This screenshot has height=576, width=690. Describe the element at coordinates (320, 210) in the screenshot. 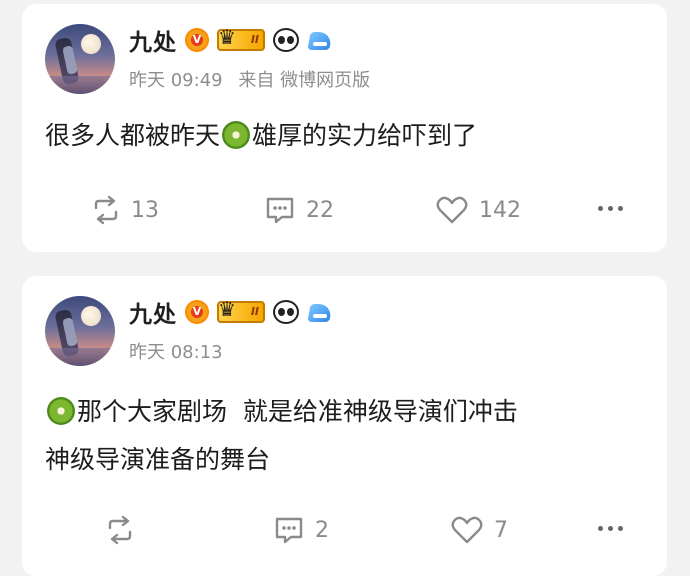

I see `comment-count: 22` at that location.